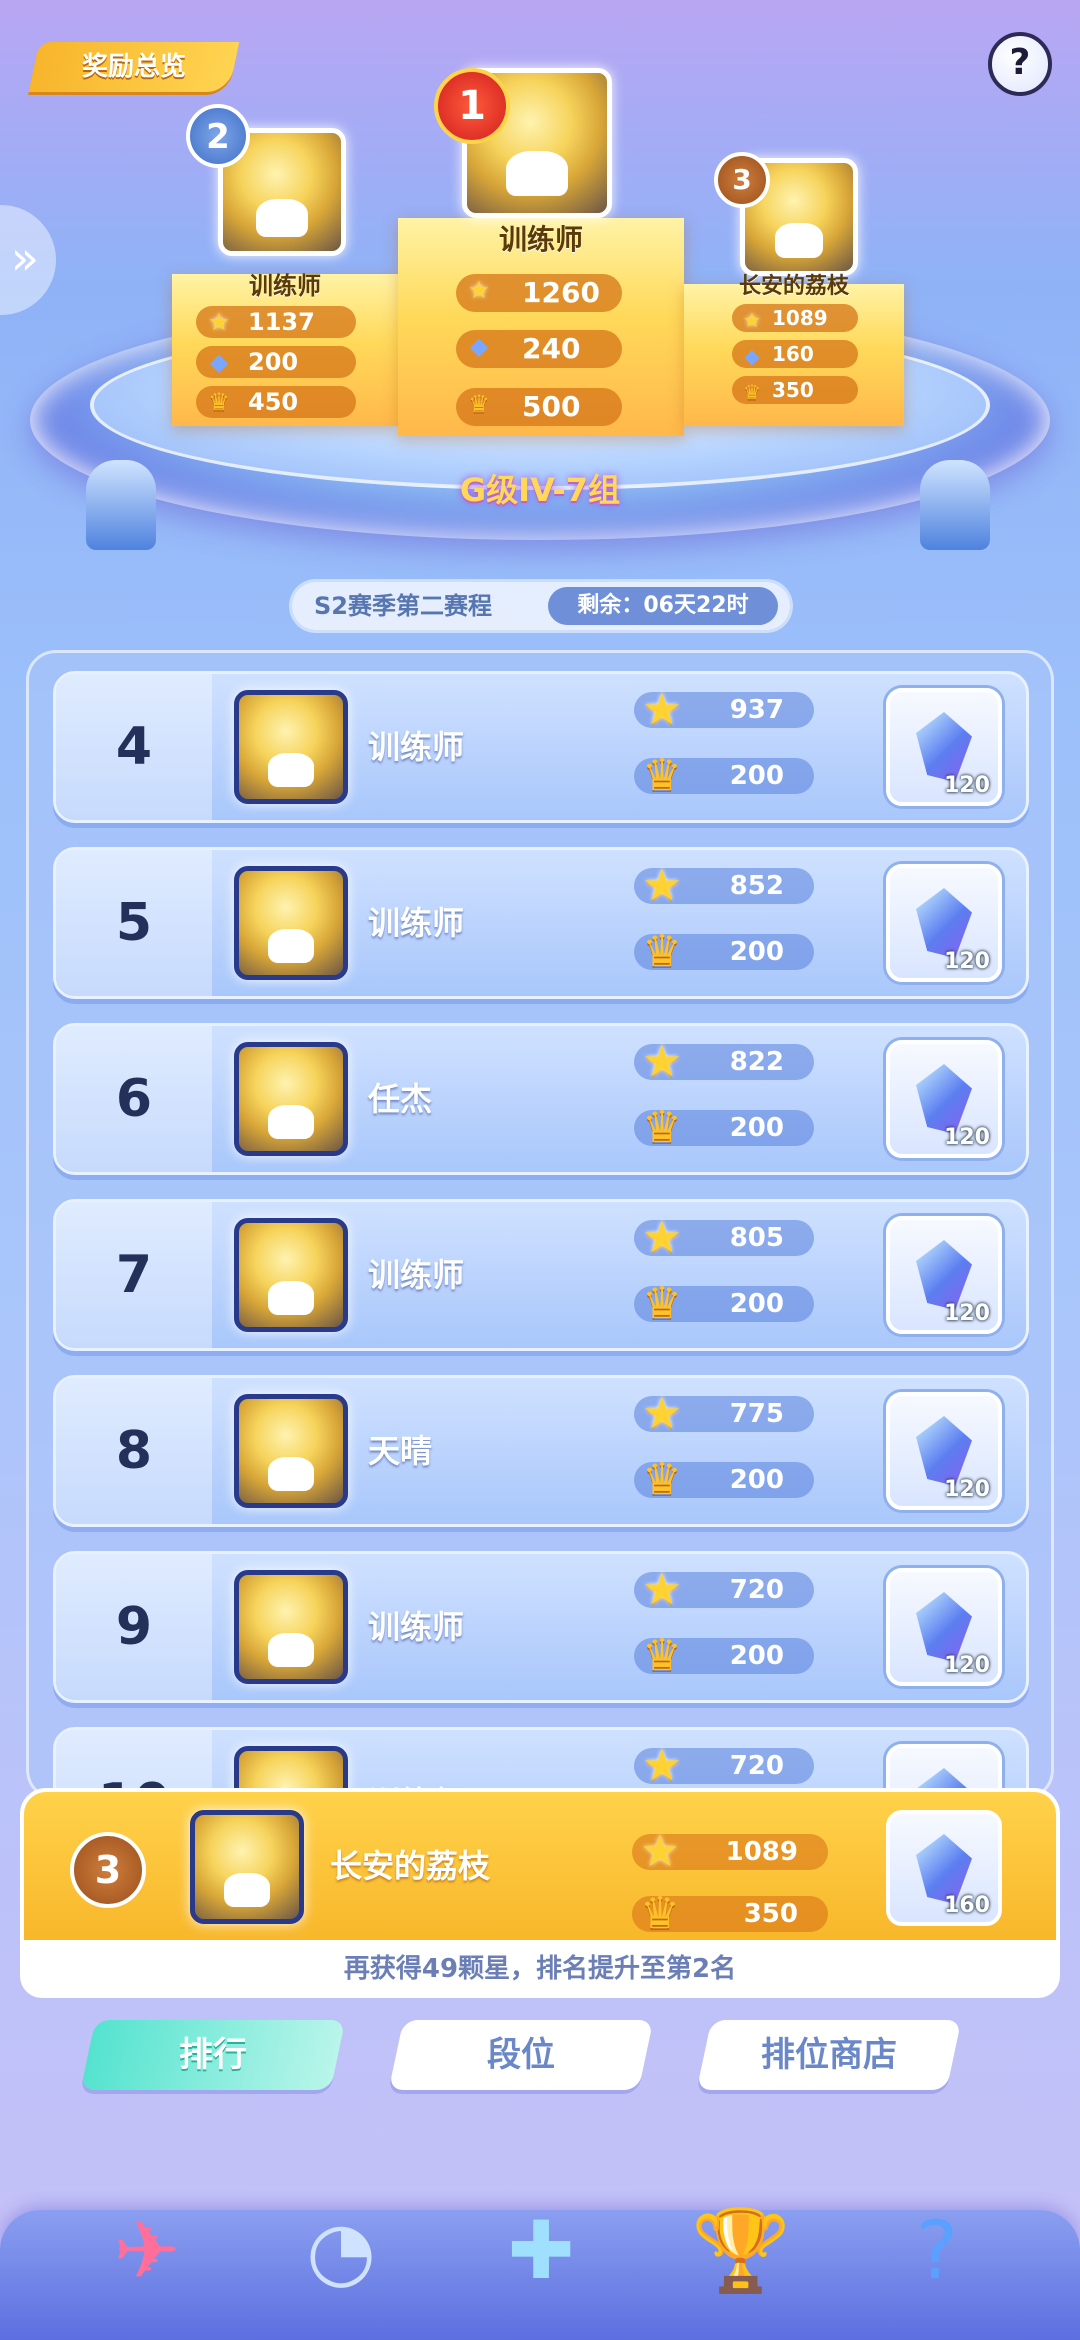 The width and height of the screenshot is (1080, 2340). Describe the element at coordinates (400, 1451) in the screenshot. I see `player-name: 天晴` at that location.